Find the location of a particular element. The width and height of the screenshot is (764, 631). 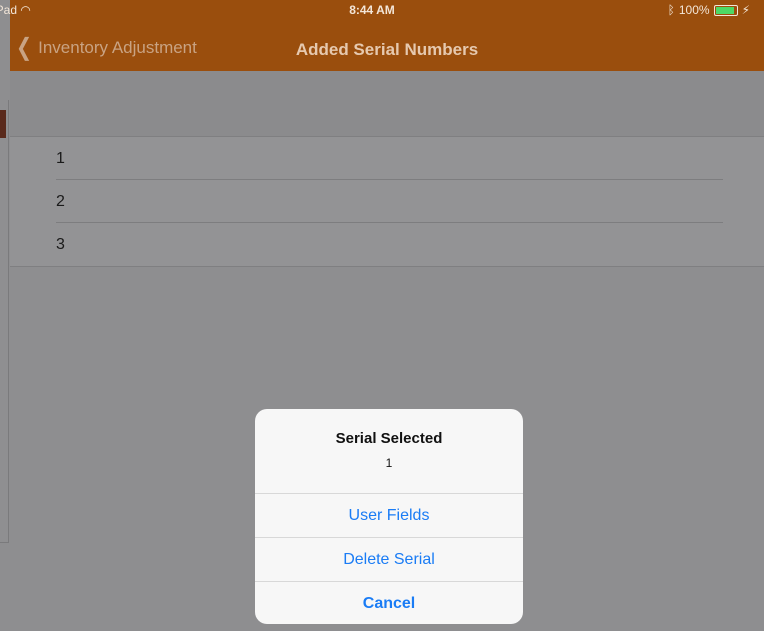

serial-row: 2 is located at coordinates (387, 201).